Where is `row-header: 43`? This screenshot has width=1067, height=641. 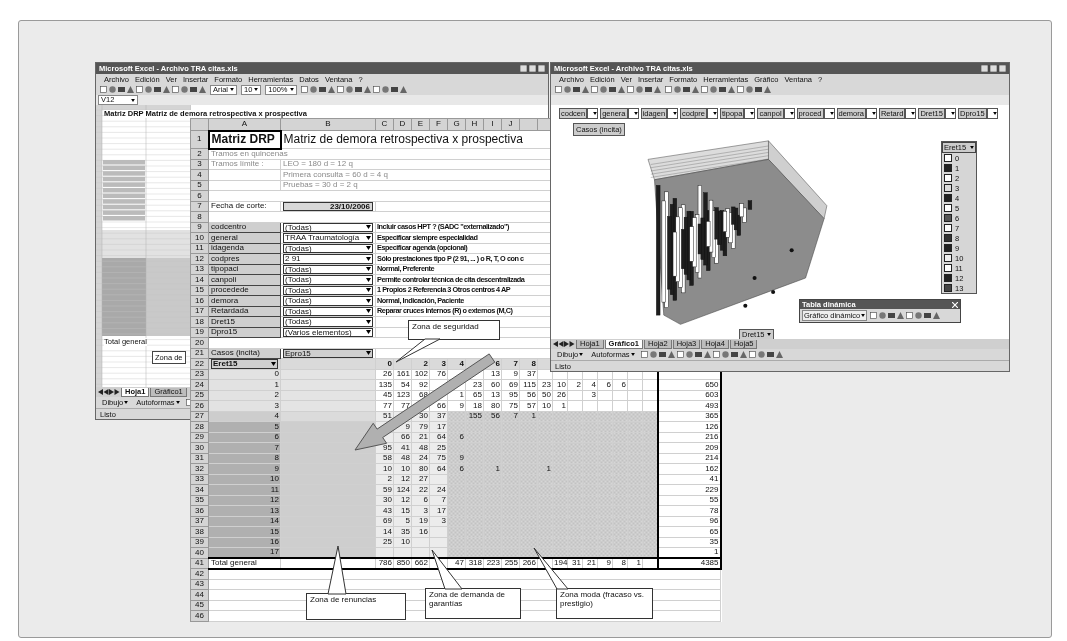
row-header: 43 is located at coordinates (199, 584).